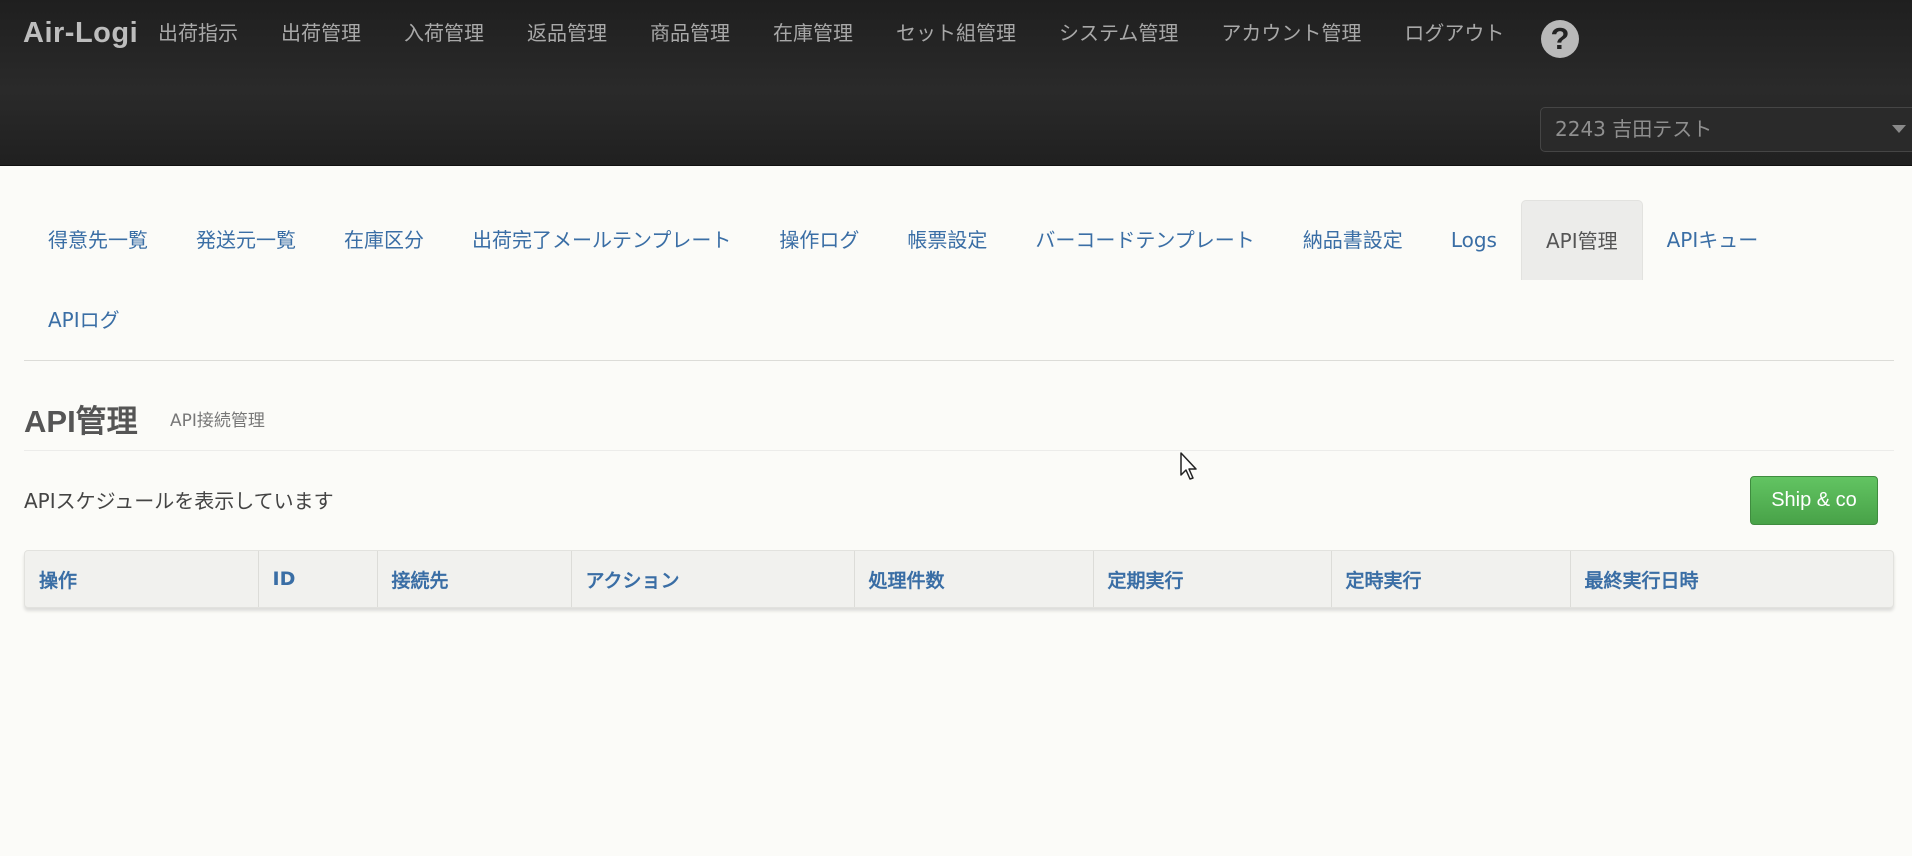 The image size is (1912, 856). What do you see at coordinates (1732, 579) in the screenshot?
I see `column-header-last-run: 最終実行日時` at bounding box center [1732, 579].